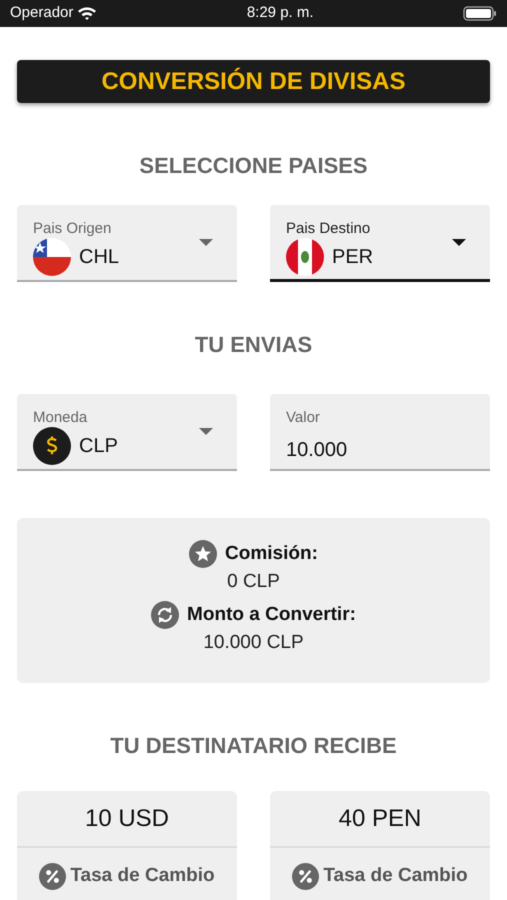  What do you see at coordinates (98, 446) in the screenshot?
I see `field-value: CLP` at bounding box center [98, 446].